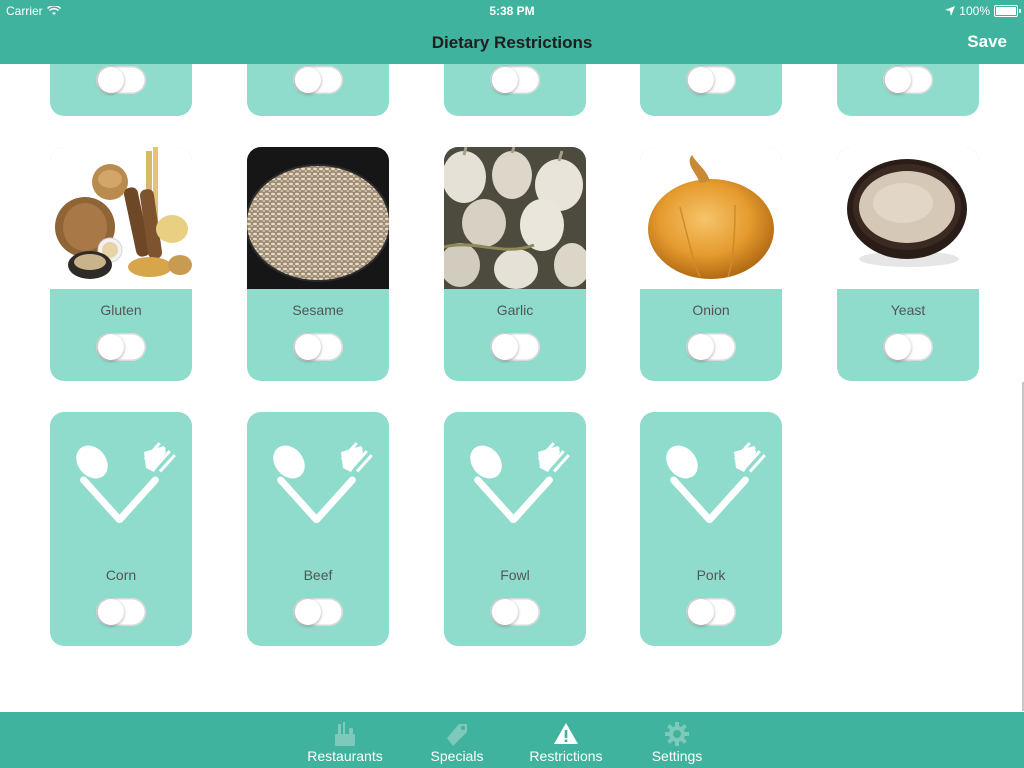 The width and height of the screenshot is (1024, 768). What do you see at coordinates (121, 575) in the screenshot?
I see `restriction-label: Corn` at bounding box center [121, 575].